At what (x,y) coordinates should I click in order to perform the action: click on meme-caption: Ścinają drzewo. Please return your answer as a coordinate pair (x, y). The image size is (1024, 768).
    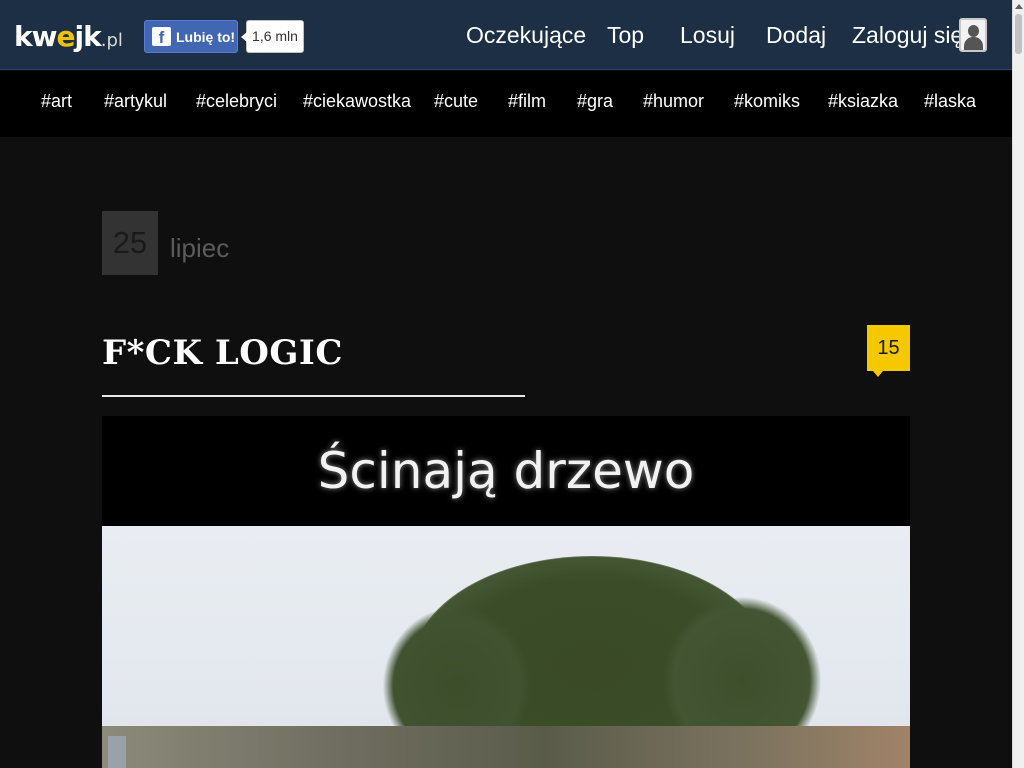
    Looking at the image, I should click on (506, 471).